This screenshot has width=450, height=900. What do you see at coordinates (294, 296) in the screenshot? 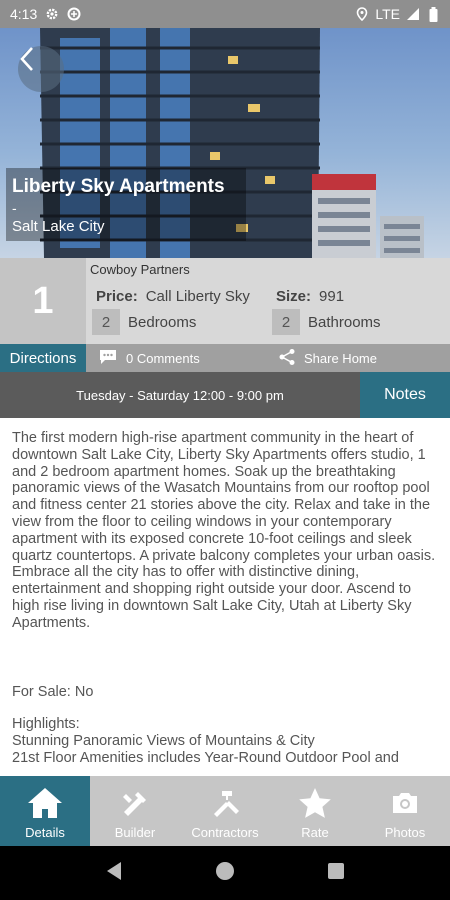
I see `size-label: Size:` at bounding box center [294, 296].